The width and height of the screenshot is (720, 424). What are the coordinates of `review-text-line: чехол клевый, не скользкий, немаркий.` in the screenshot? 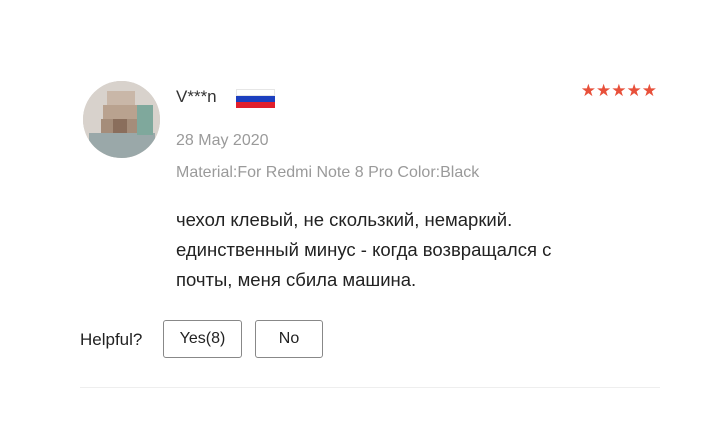 It's located at (344, 219).